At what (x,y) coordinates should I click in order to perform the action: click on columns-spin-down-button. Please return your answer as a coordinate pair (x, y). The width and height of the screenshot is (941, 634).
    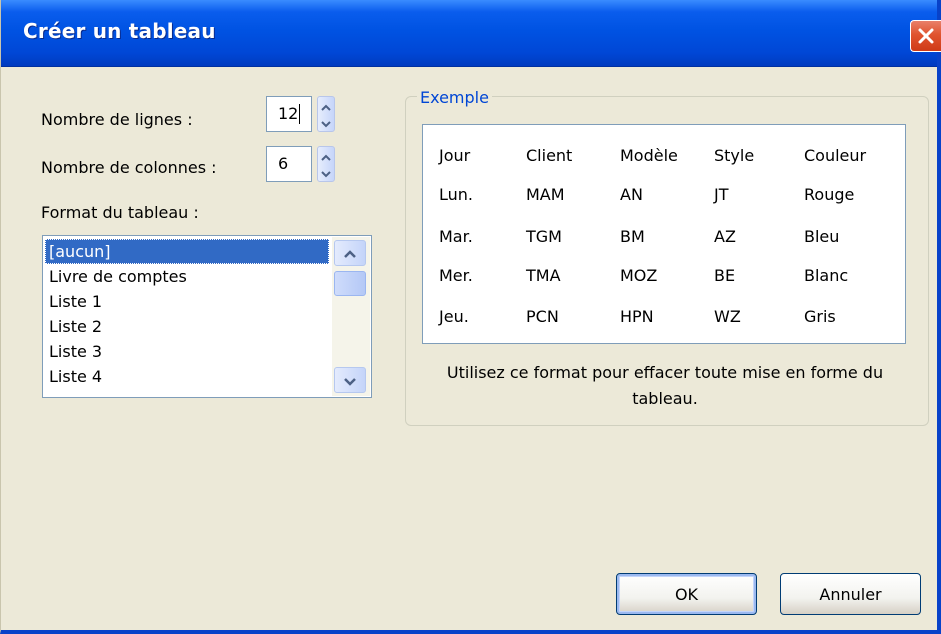
    Looking at the image, I should click on (326, 172).